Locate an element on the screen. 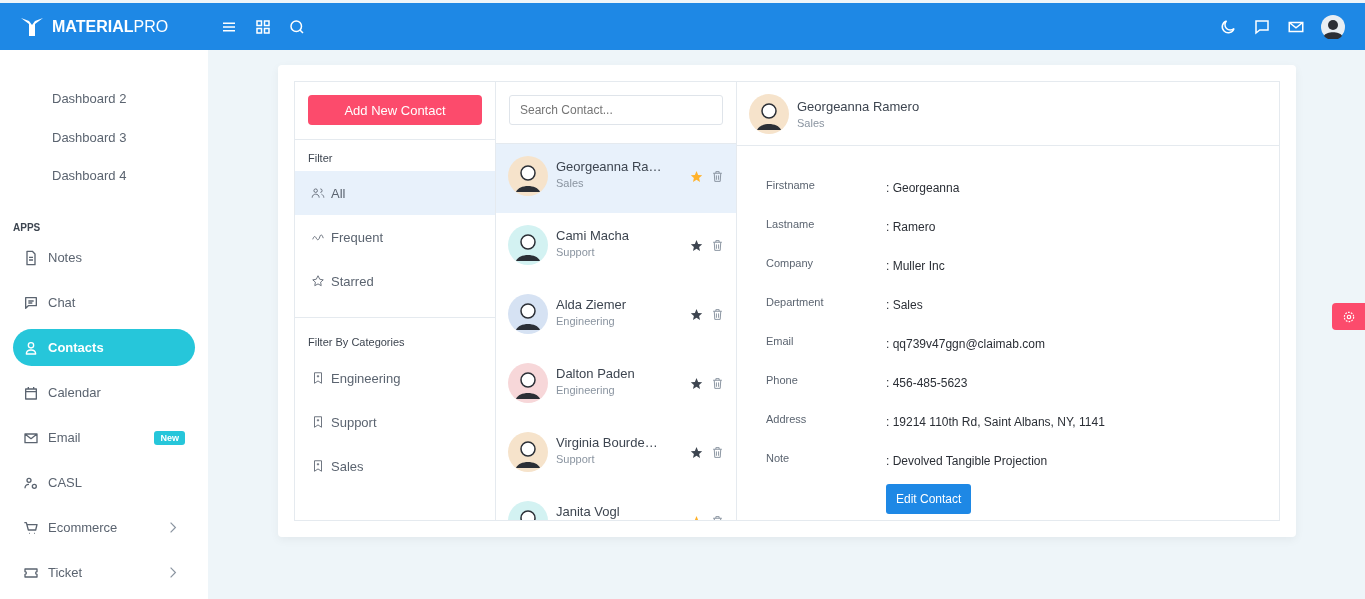 This screenshot has width=1365, height=599. contact-name: Dalton Paden is located at coordinates (596, 373).